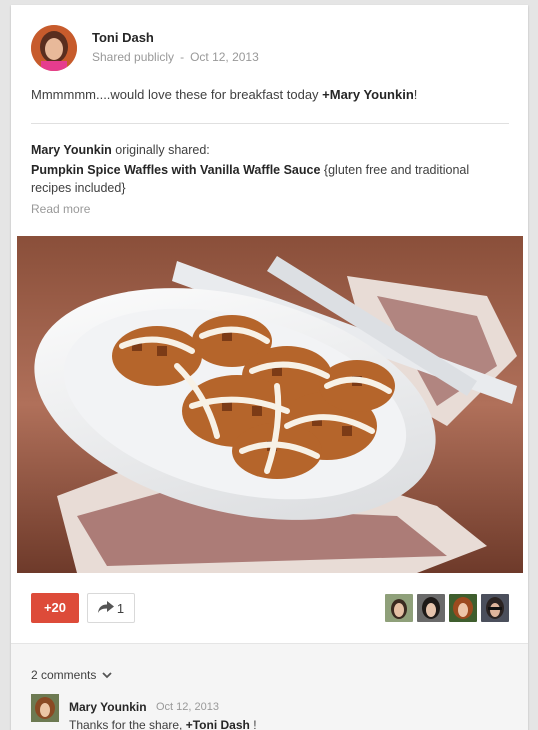 This screenshot has height=730, width=538. I want to click on plus-one-button: +20, so click(55, 608).